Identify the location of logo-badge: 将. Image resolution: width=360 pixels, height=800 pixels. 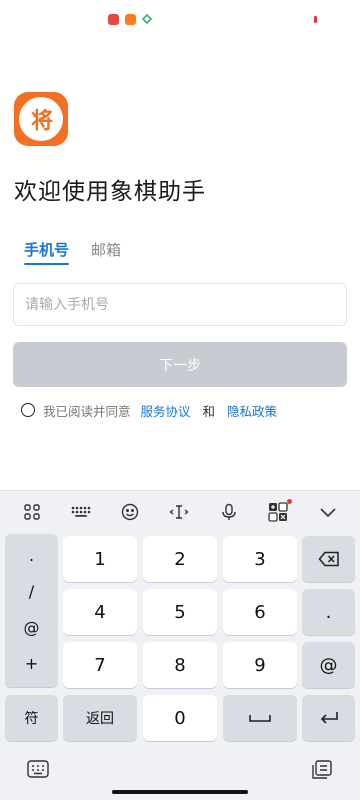
(41, 119).